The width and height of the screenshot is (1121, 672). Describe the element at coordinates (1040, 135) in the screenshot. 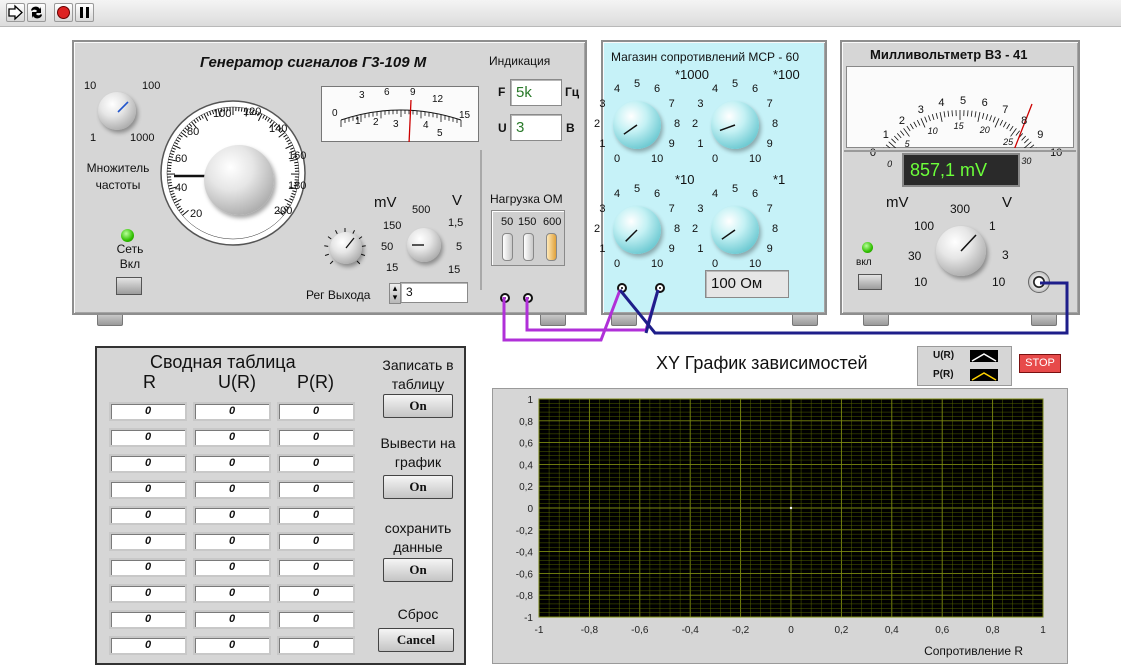

I see `vm-scale-top-9: 9` at that location.